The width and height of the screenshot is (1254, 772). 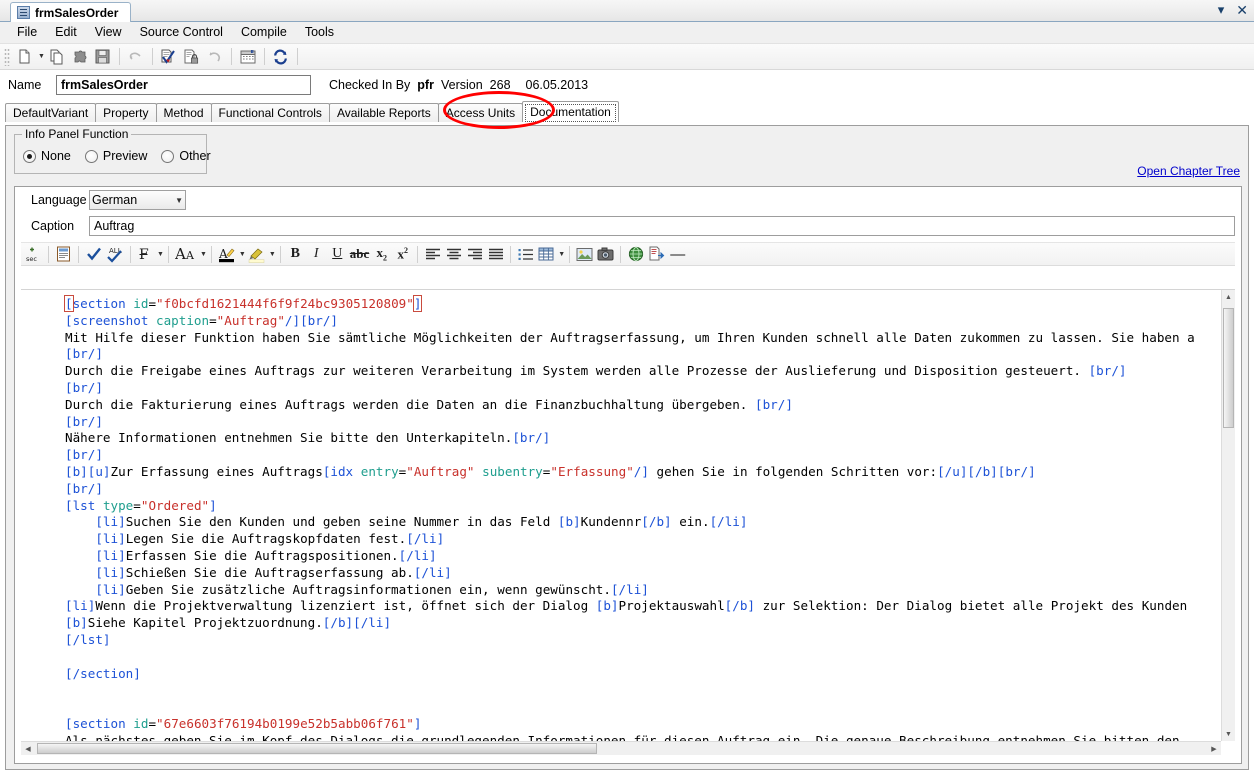 What do you see at coordinates (84, 421) in the screenshot?
I see `code-line: [br/]` at bounding box center [84, 421].